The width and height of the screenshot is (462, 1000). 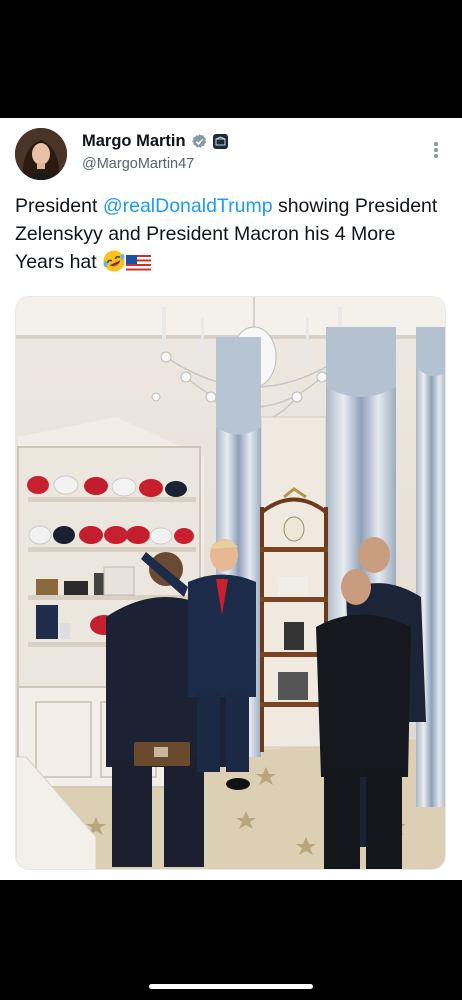 What do you see at coordinates (59, 206) in the screenshot?
I see `tweet-text-prefix: President` at bounding box center [59, 206].